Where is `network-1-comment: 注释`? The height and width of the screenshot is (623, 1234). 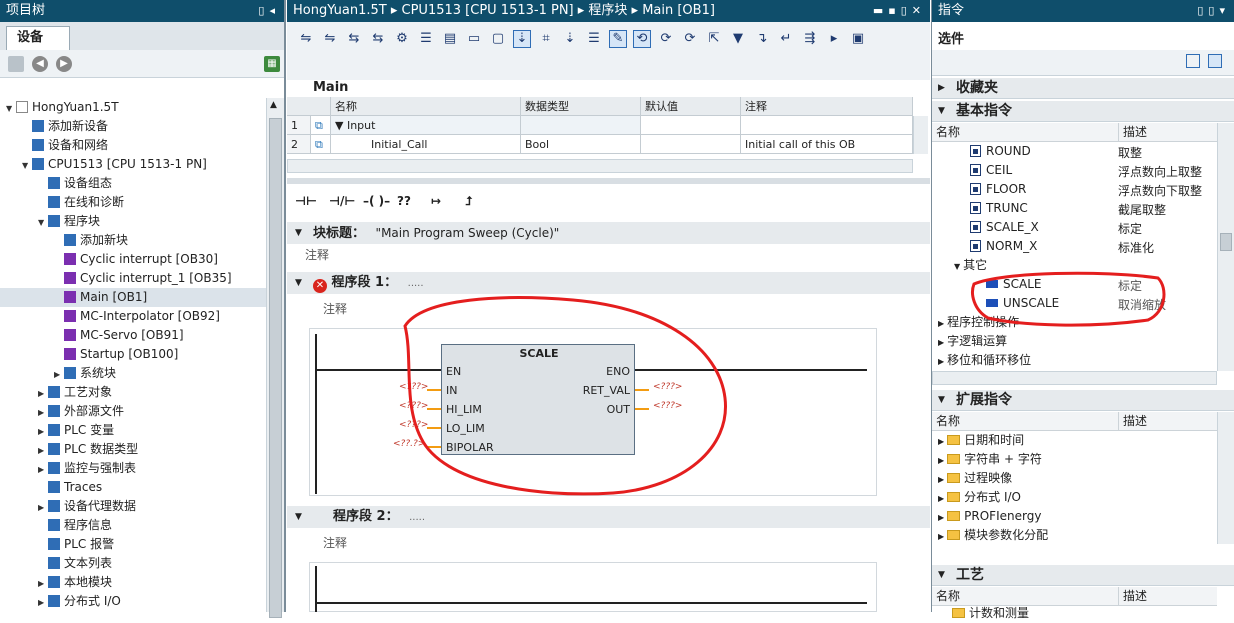
network-1-comment: 注释 is located at coordinates (335, 308).